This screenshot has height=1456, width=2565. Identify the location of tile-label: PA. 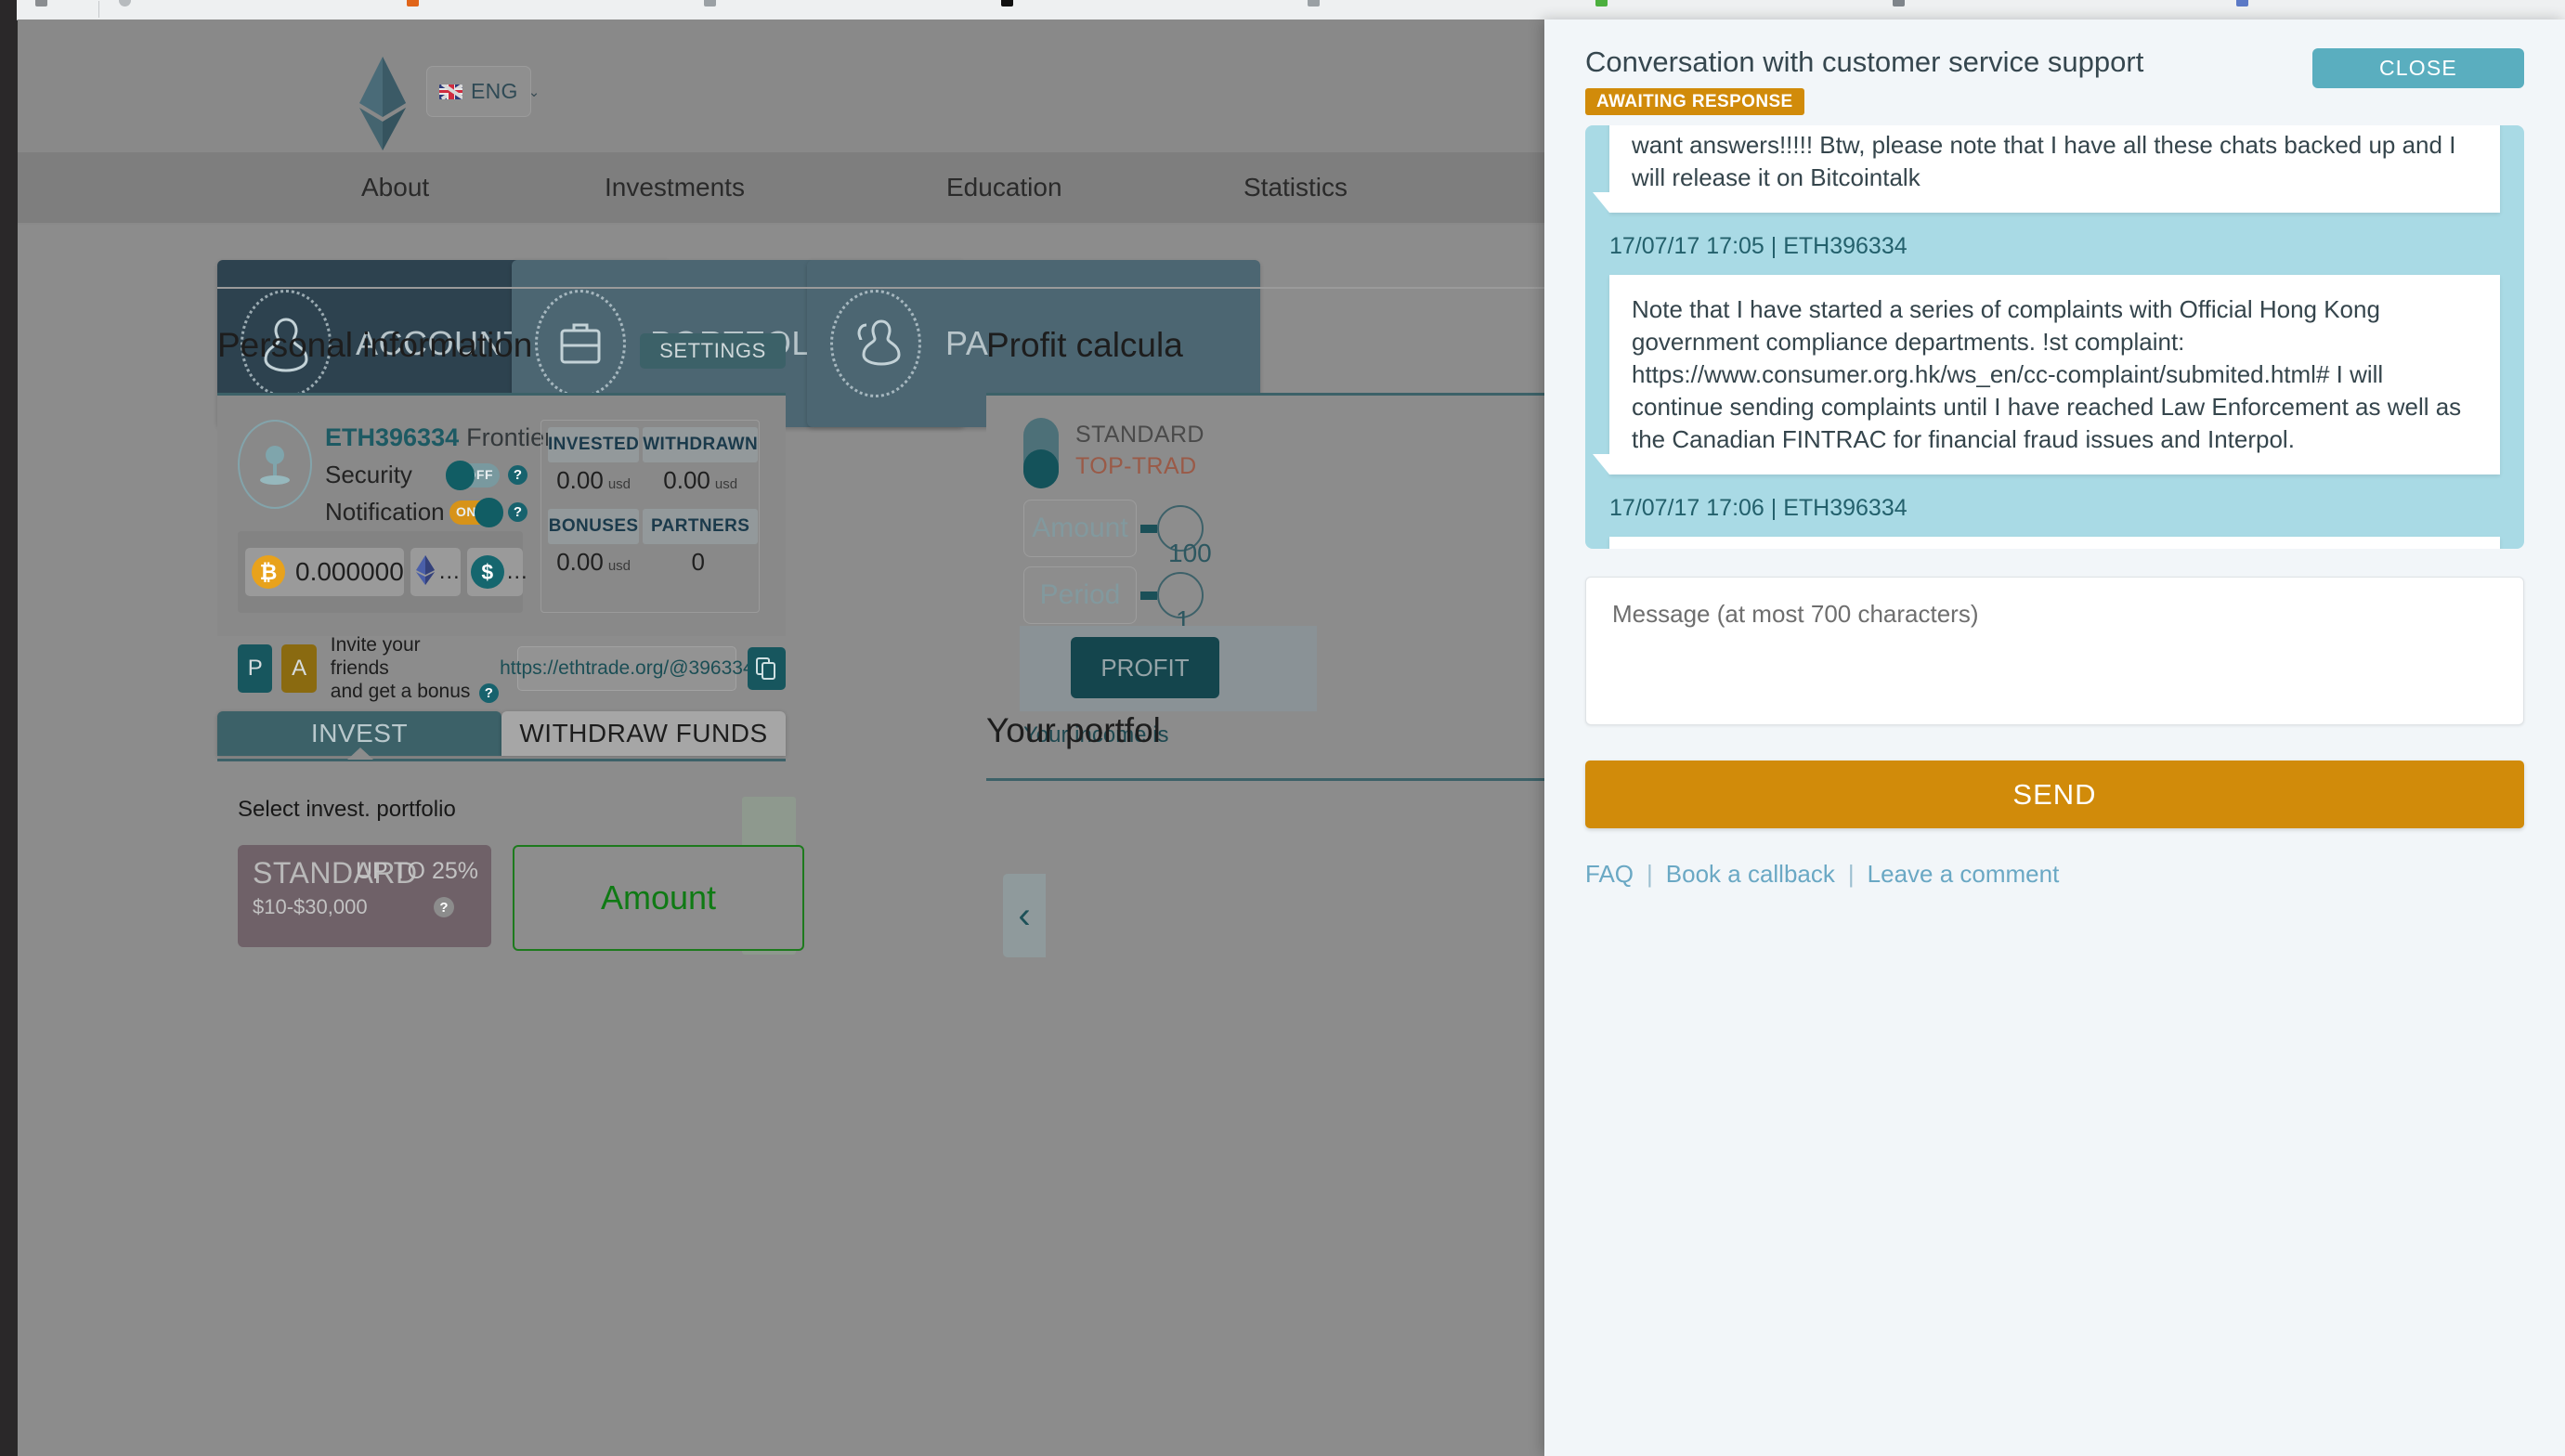
(967, 343).